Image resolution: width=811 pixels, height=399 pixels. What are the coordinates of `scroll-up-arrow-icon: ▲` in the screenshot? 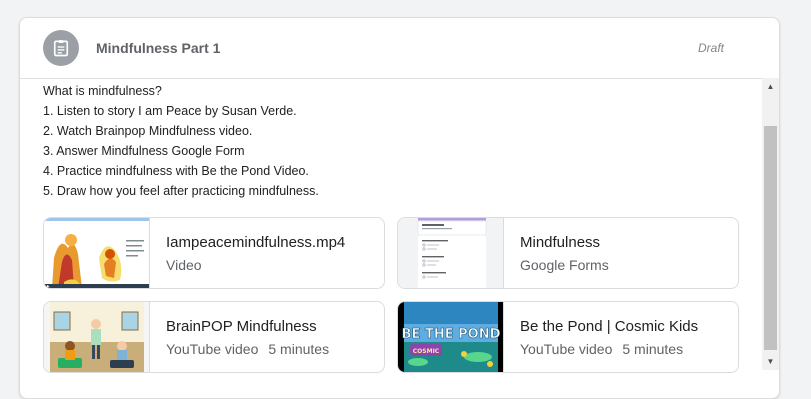 It's located at (770, 86).